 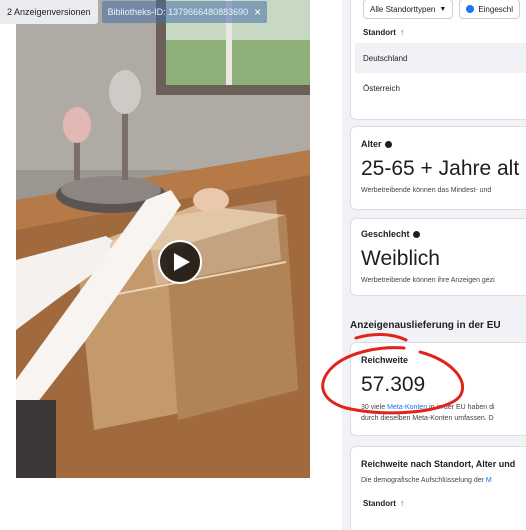 I want to click on play-icon, so click(x=182, y=262).